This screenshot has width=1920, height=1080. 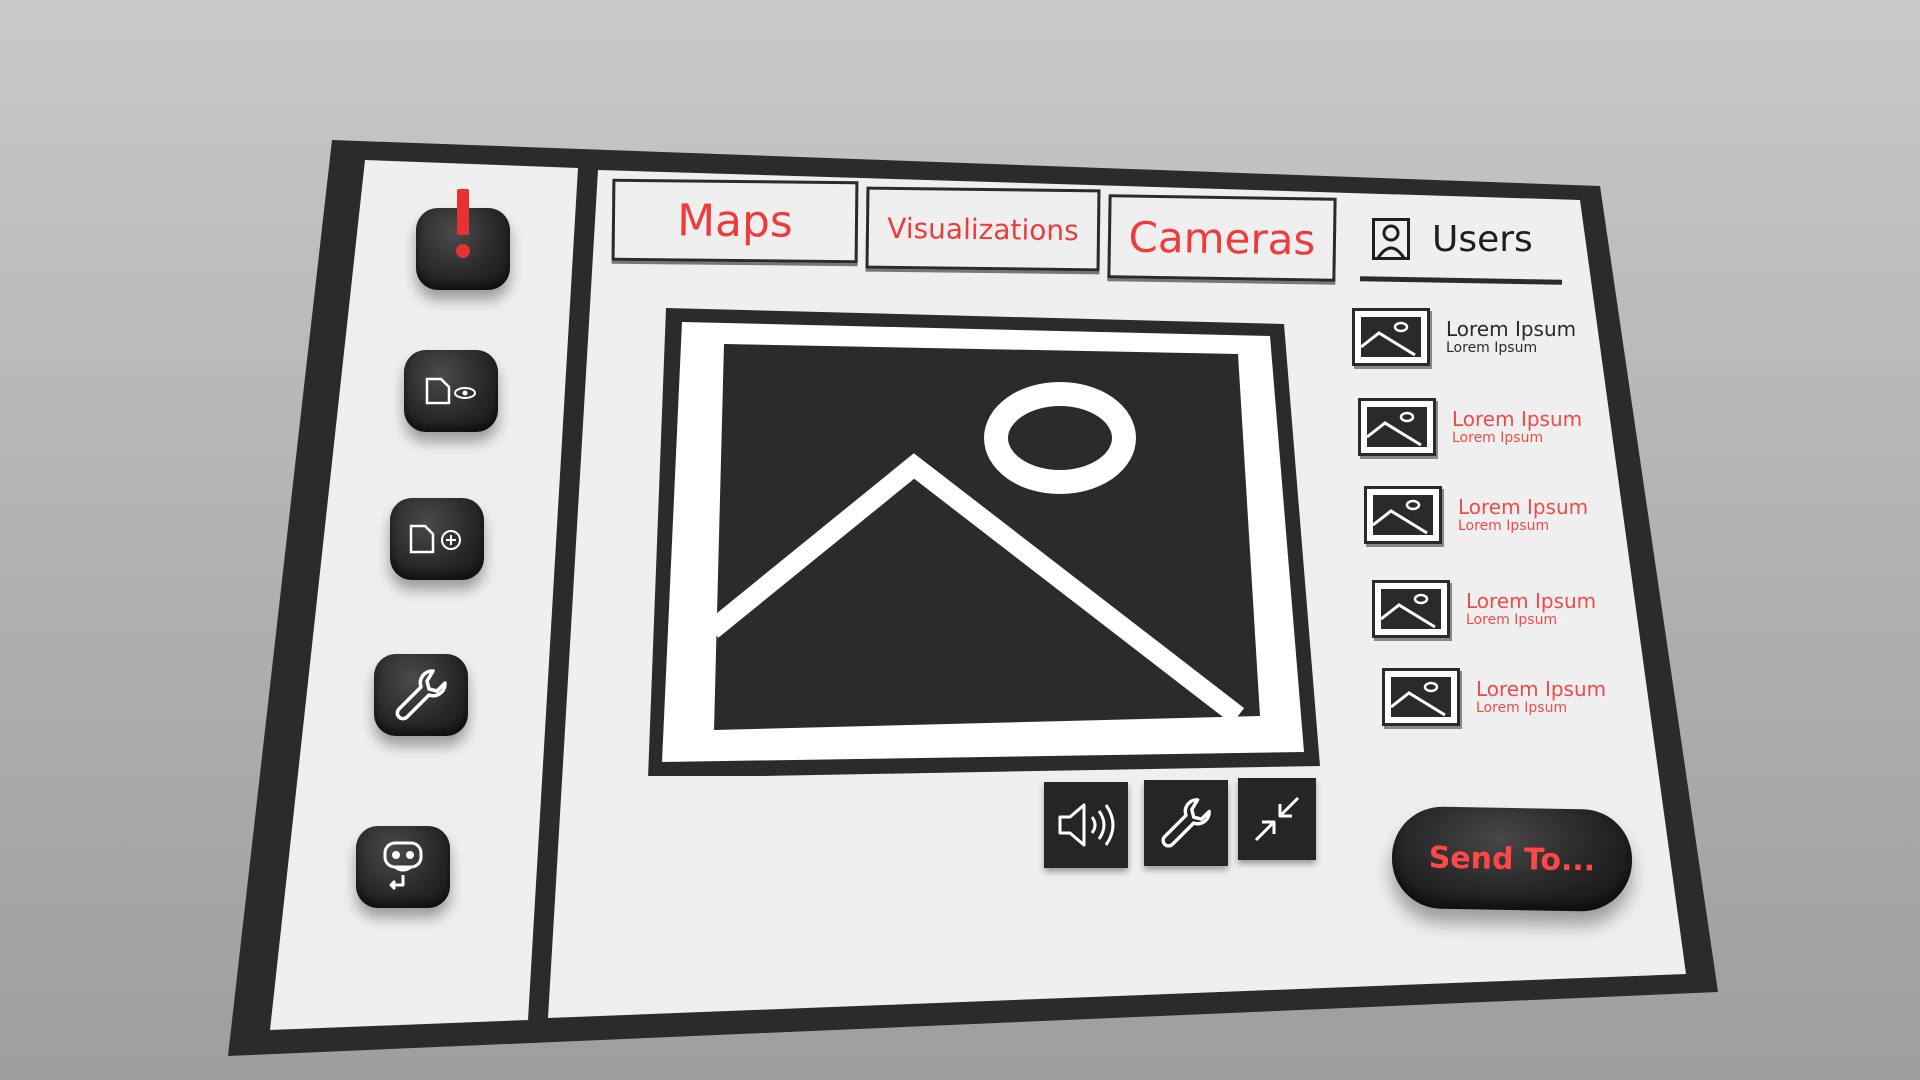 What do you see at coordinates (1482, 239) in the screenshot?
I see `tab-users-label: Users` at bounding box center [1482, 239].